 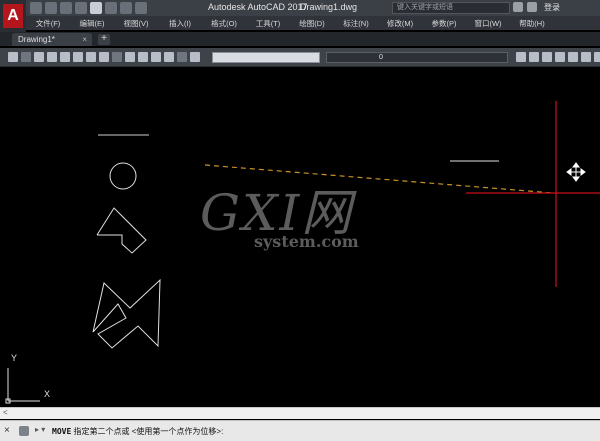 I want to click on command-name: MOVE, so click(x=62, y=431).